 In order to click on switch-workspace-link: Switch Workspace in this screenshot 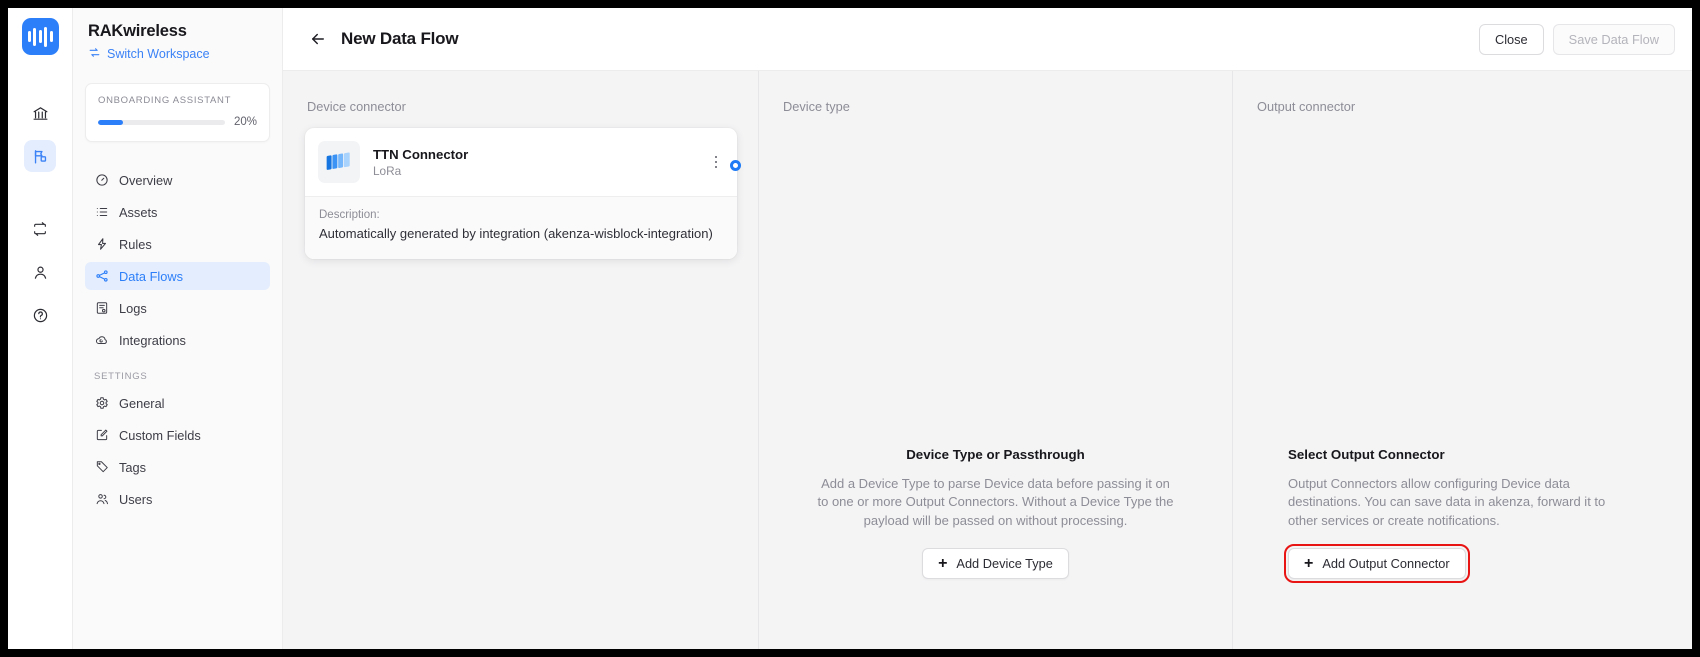, I will do `click(177, 54)`.